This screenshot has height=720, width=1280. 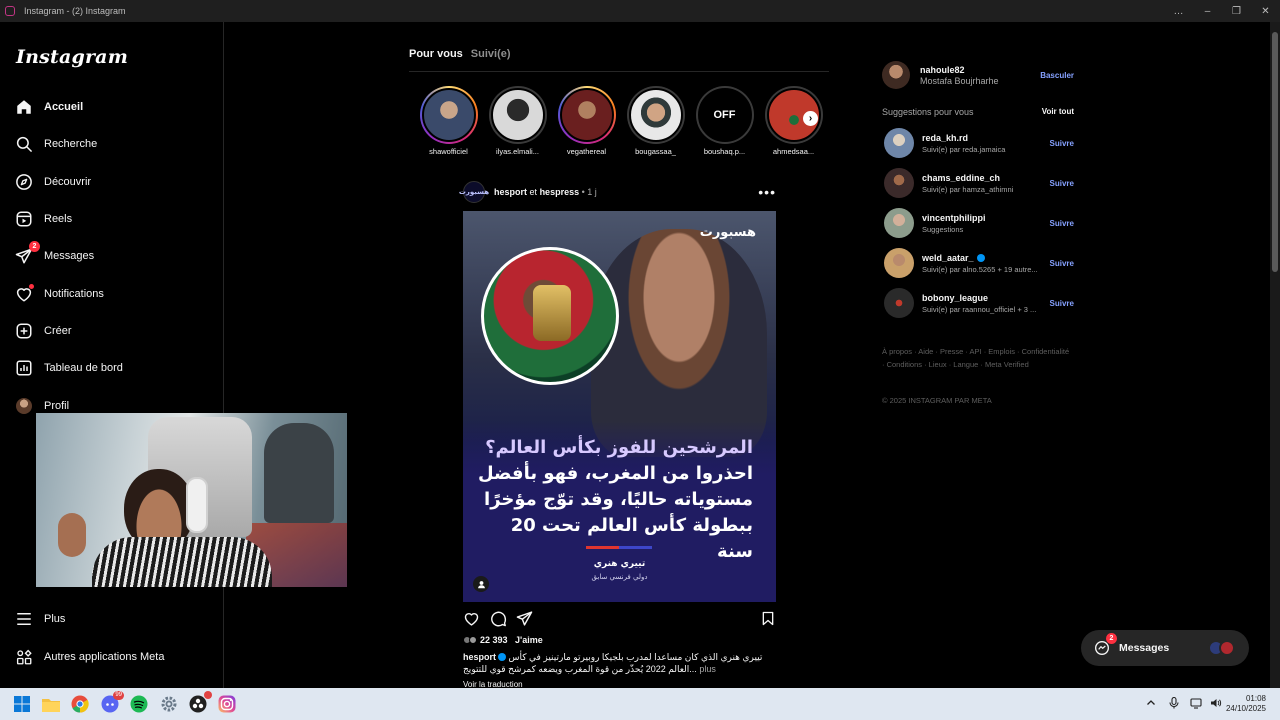 I want to click on compass-icon, so click(x=24, y=182).